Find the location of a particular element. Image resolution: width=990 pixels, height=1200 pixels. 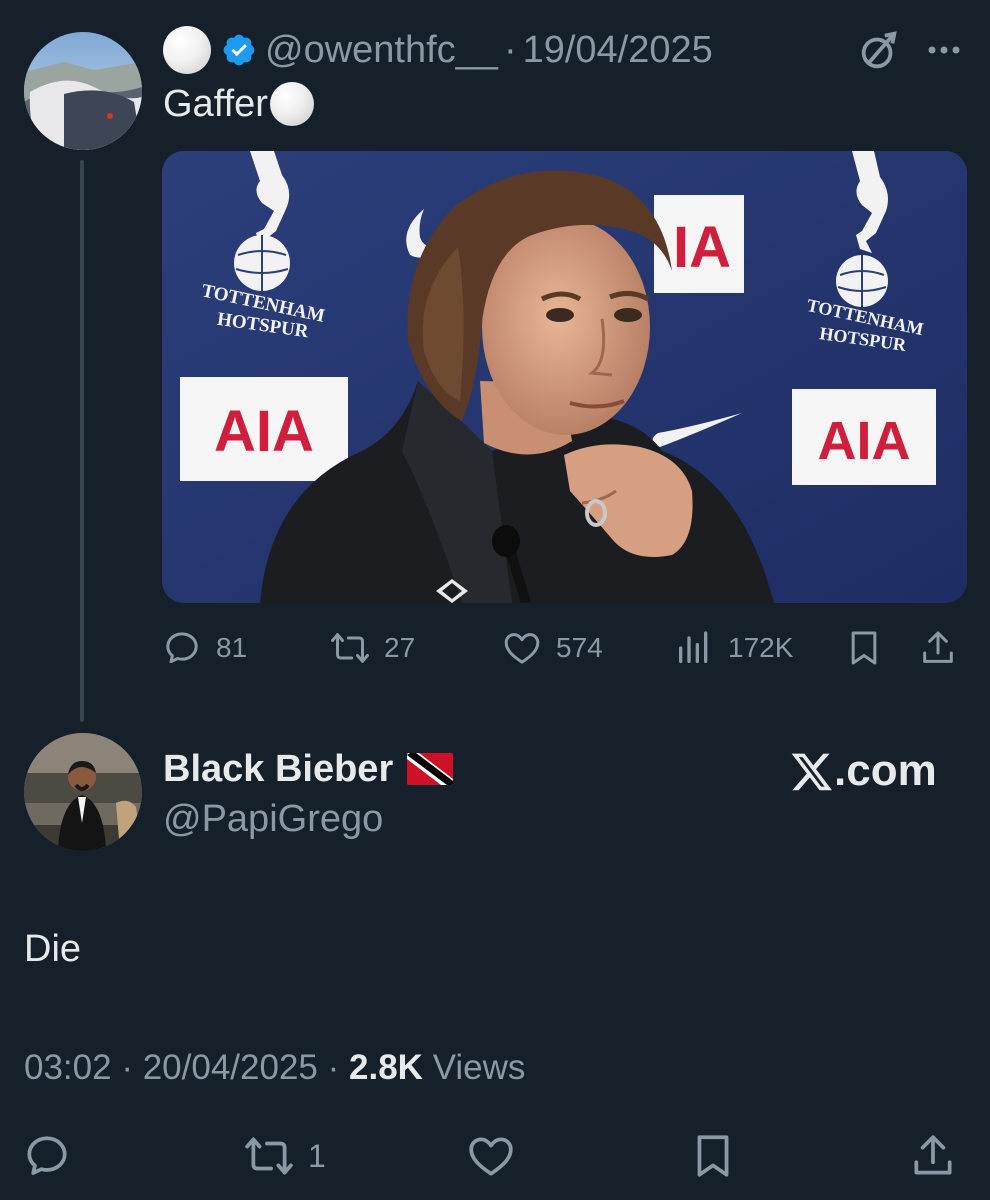

sponsor-board-left: AIA is located at coordinates (264, 429).